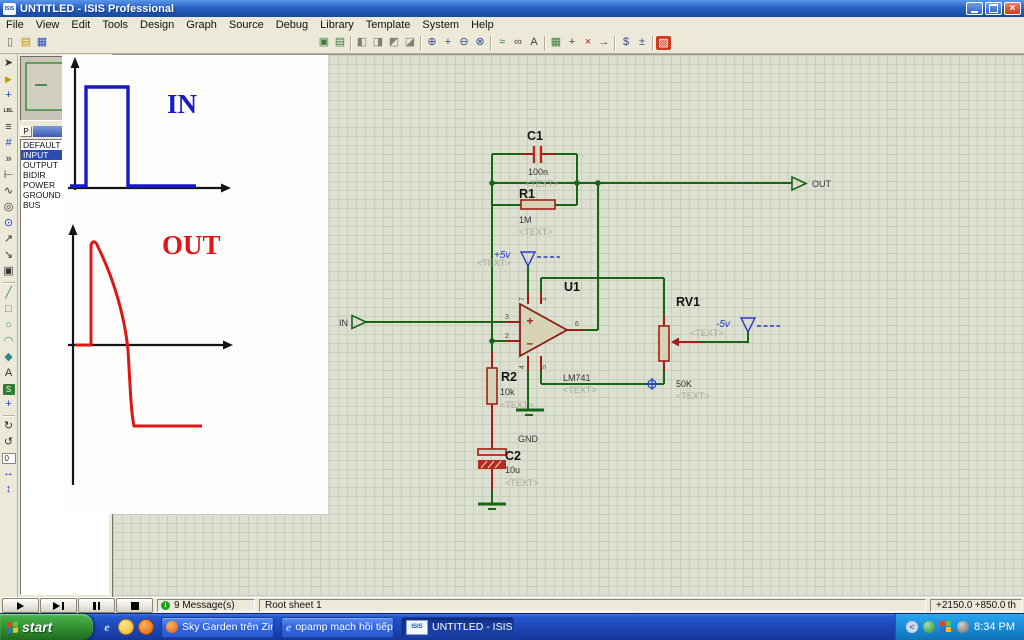  What do you see at coordinates (440, 25) in the screenshot?
I see `menu-system: System` at bounding box center [440, 25].